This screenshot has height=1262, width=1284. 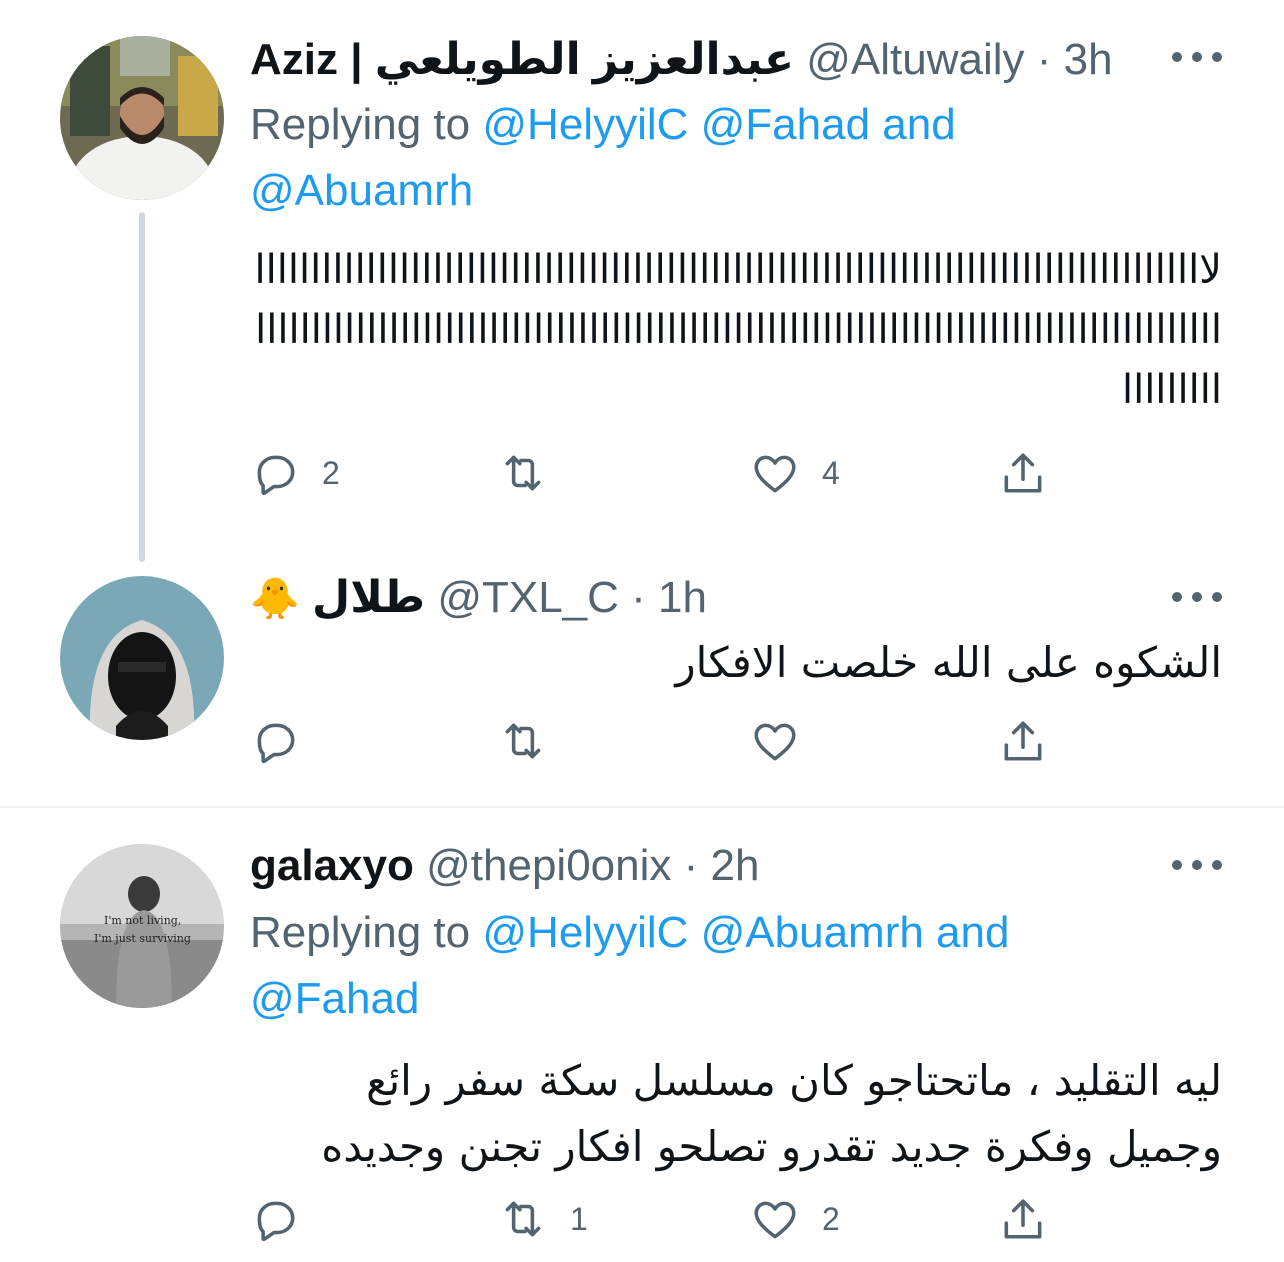 What do you see at coordinates (735, 865) in the screenshot?
I see `timestamp: 2h` at bounding box center [735, 865].